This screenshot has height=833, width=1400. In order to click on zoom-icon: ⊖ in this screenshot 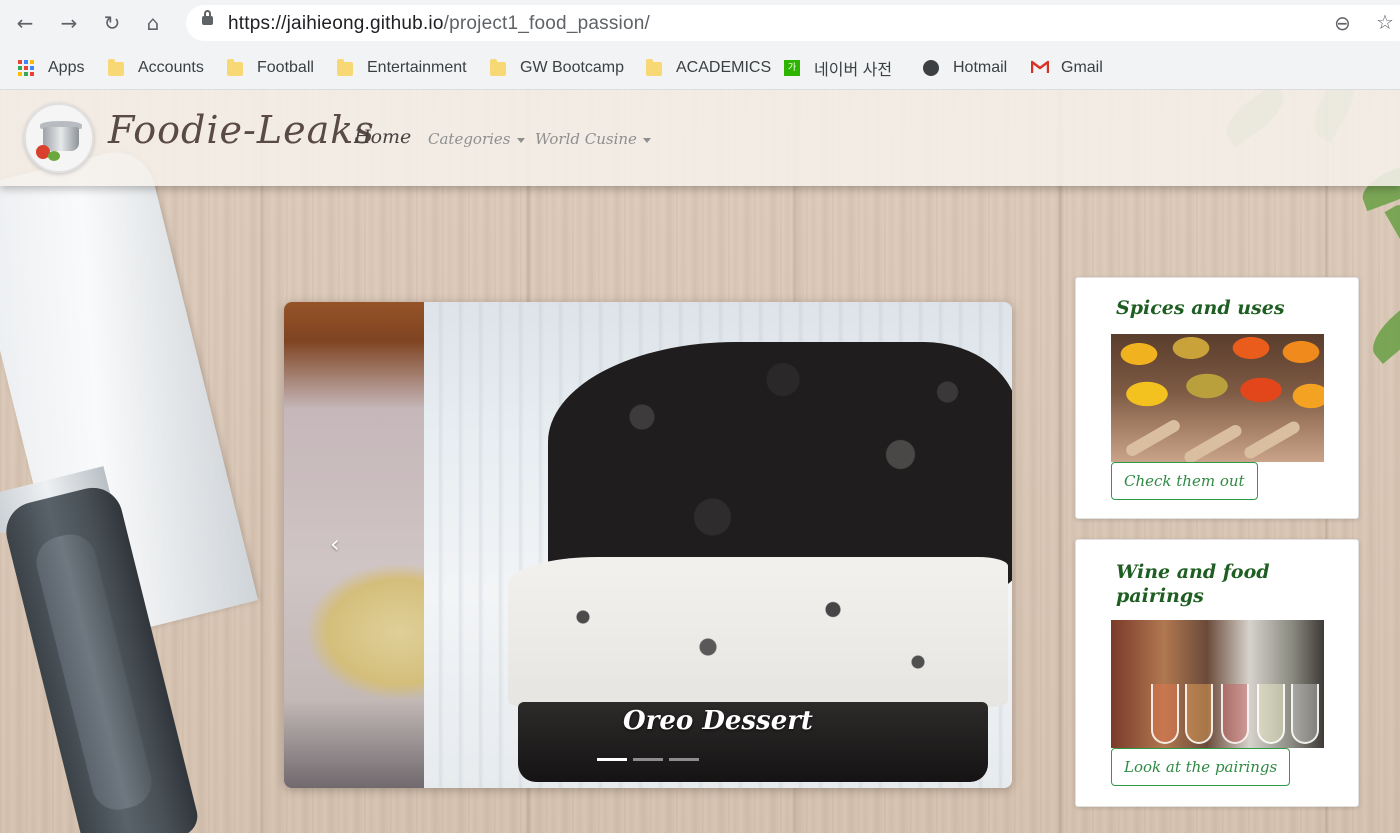, I will do `click(1342, 23)`.